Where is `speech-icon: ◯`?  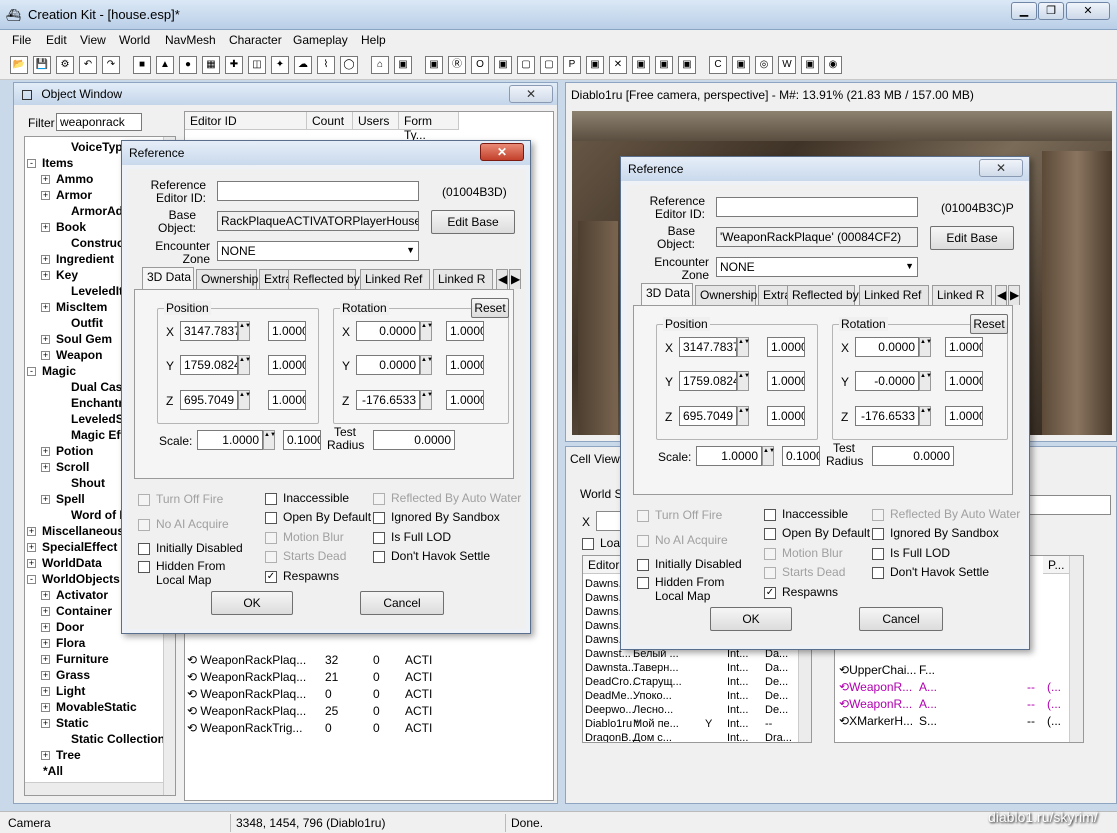
speech-icon: ◯ is located at coordinates (349, 65).